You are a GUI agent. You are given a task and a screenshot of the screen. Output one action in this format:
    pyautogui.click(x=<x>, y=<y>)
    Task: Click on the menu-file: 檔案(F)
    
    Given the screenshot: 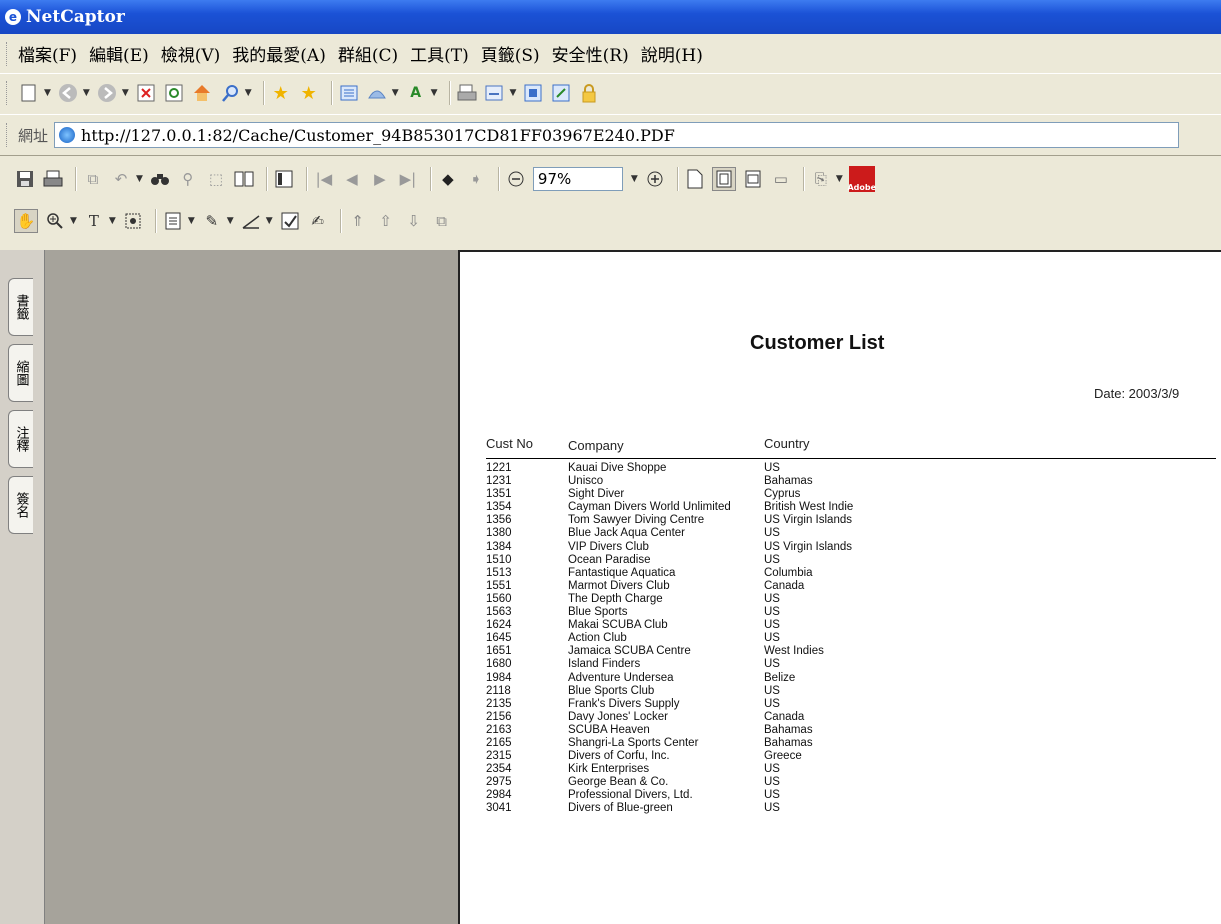 What is the action you would take?
    pyautogui.click(x=47, y=53)
    